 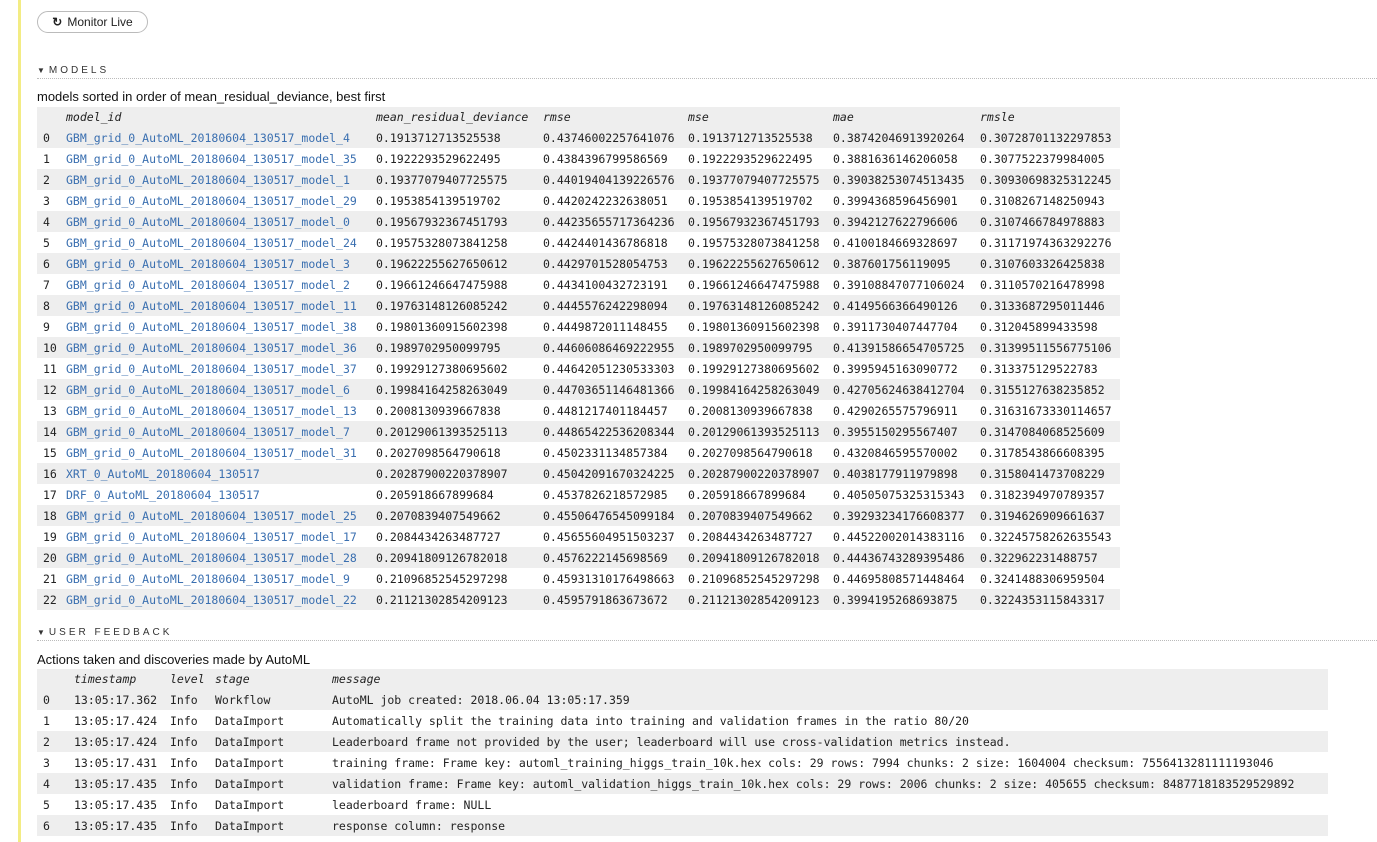 What do you see at coordinates (750, 158) in the screenshot?
I see `cell-mse: 0.1922293529622495` at bounding box center [750, 158].